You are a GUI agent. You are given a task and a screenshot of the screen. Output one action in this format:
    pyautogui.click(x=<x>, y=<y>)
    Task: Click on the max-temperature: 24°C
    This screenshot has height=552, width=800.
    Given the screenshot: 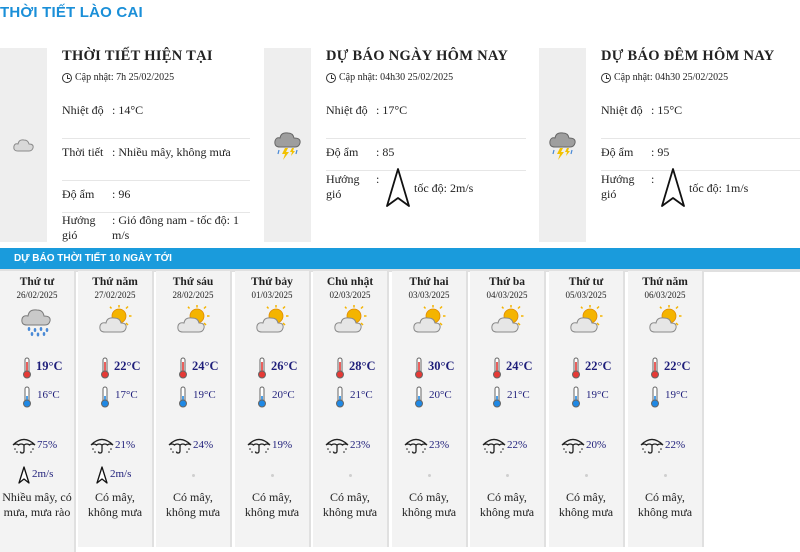 What is the action you would take?
    pyautogui.click(x=519, y=366)
    